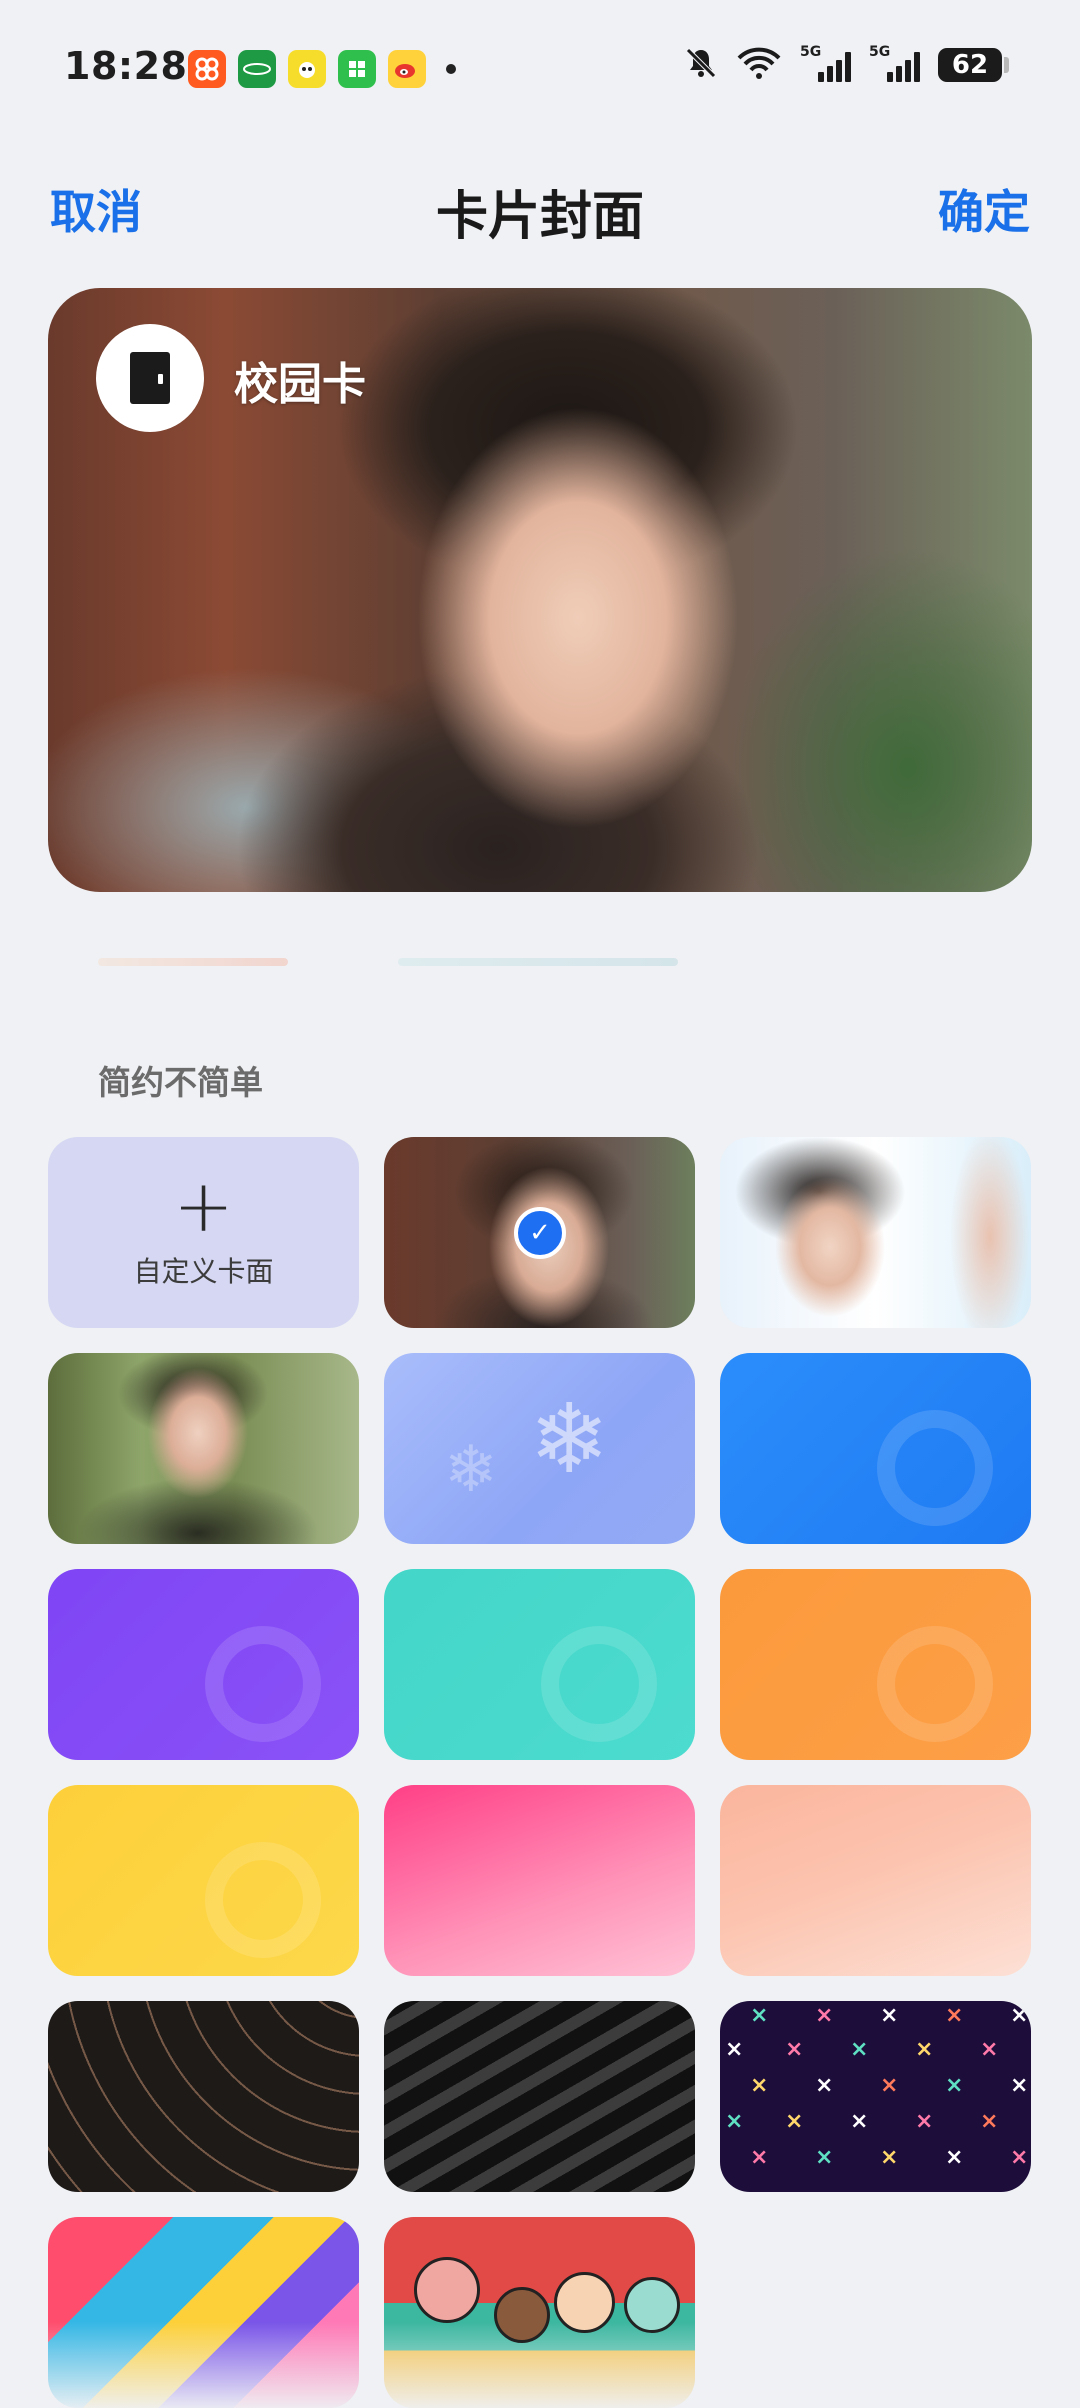  Describe the element at coordinates (357, 69) in the screenshot. I see `app-green-icon` at that location.